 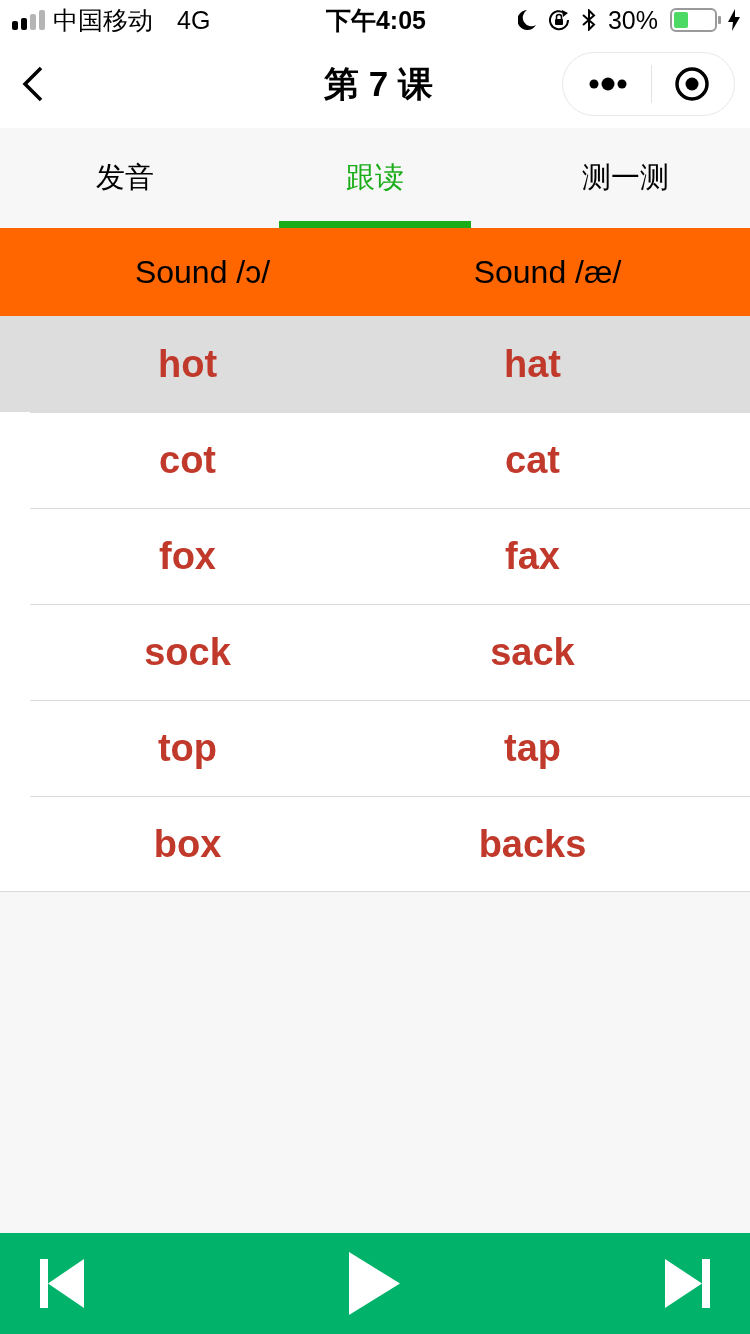 I want to click on word-text: sock, so click(x=187, y=652).